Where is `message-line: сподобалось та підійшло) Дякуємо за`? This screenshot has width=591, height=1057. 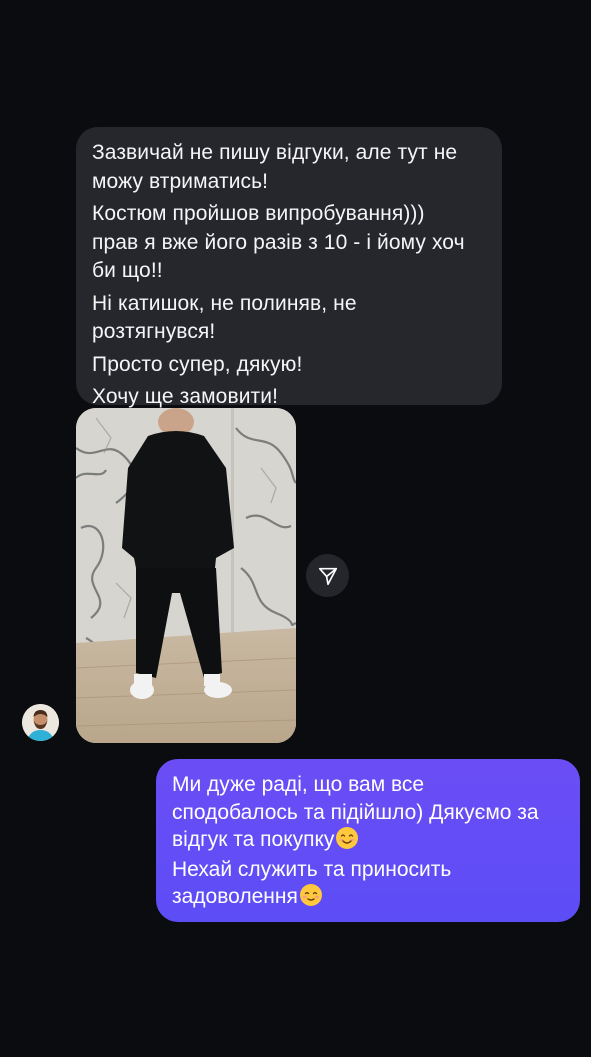
message-line: сподобалось та підійшло) Дякуємо за is located at coordinates (355, 812).